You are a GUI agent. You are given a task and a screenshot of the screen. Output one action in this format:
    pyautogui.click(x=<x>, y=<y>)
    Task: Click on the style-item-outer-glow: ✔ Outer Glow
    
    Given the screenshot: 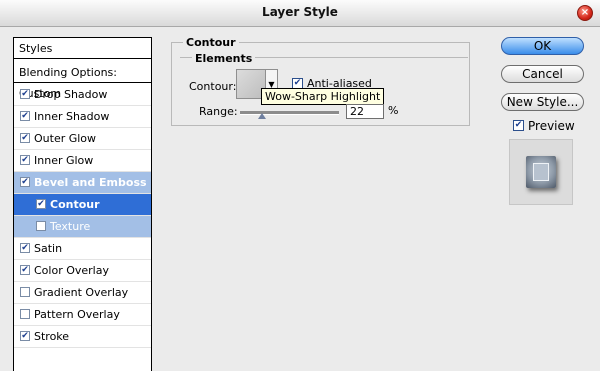 What is the action you would take?
    pyautogui.click(x=82, y=139)
    